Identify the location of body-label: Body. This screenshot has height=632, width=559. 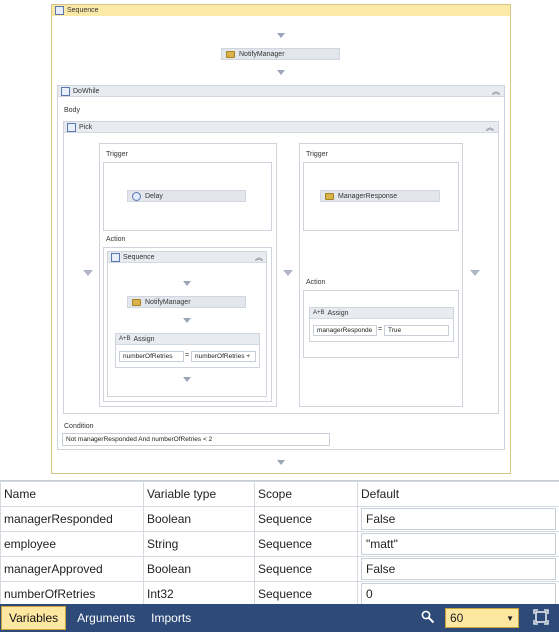
(72, 110).